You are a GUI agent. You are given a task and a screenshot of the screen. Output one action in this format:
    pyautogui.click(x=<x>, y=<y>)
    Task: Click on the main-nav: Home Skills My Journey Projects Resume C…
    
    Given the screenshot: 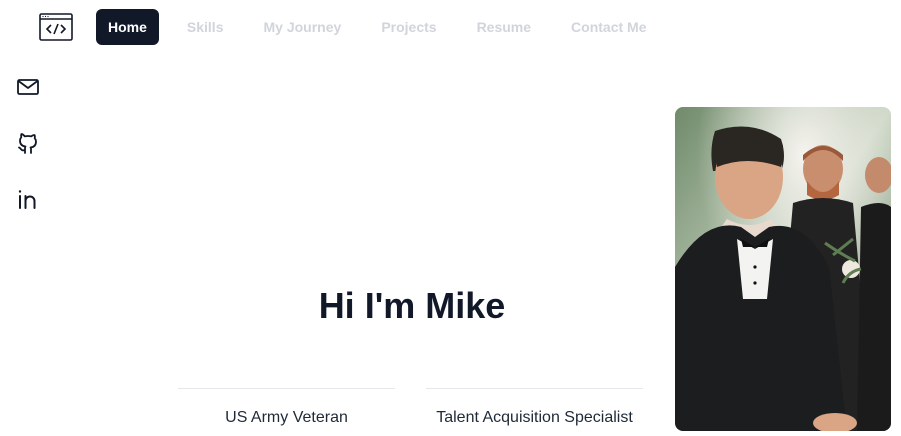 What is the action you would take?
    pyautogui.click(x=391, y=27)
    